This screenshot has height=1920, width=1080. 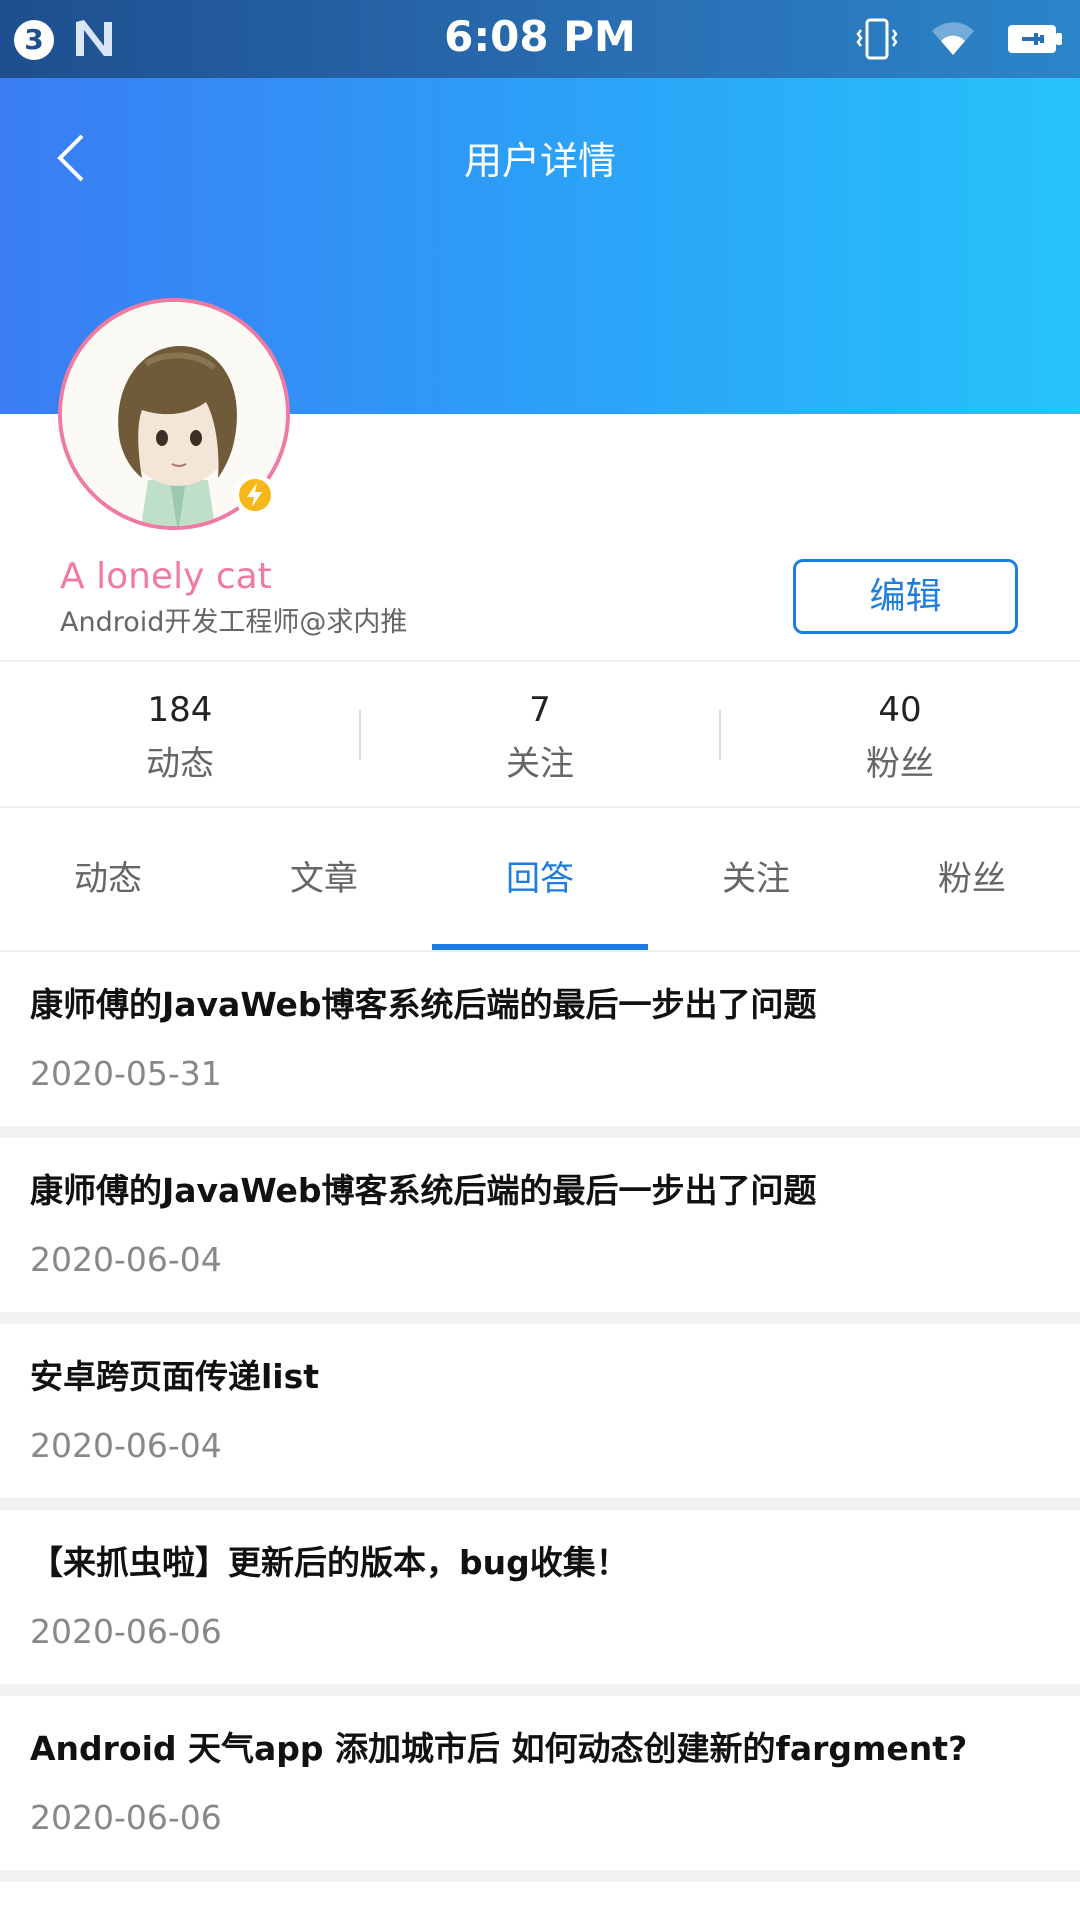 What do you see at coordinates (499, 1748) in the screenshot?
I see `item-title: Android 天气app 添加城市后 如何动态创建新的fargment?` at bounding box center [499, 1748].